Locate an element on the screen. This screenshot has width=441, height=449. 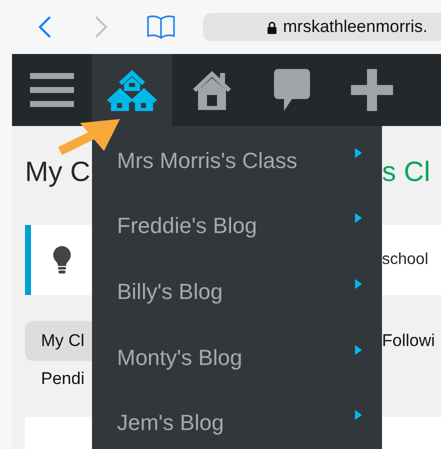
book-icon is located at coordinates (161, 27).